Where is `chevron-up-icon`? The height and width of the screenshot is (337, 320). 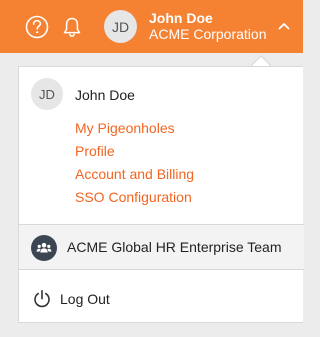 chevron-up-icon is located at coordinates (284, 26).